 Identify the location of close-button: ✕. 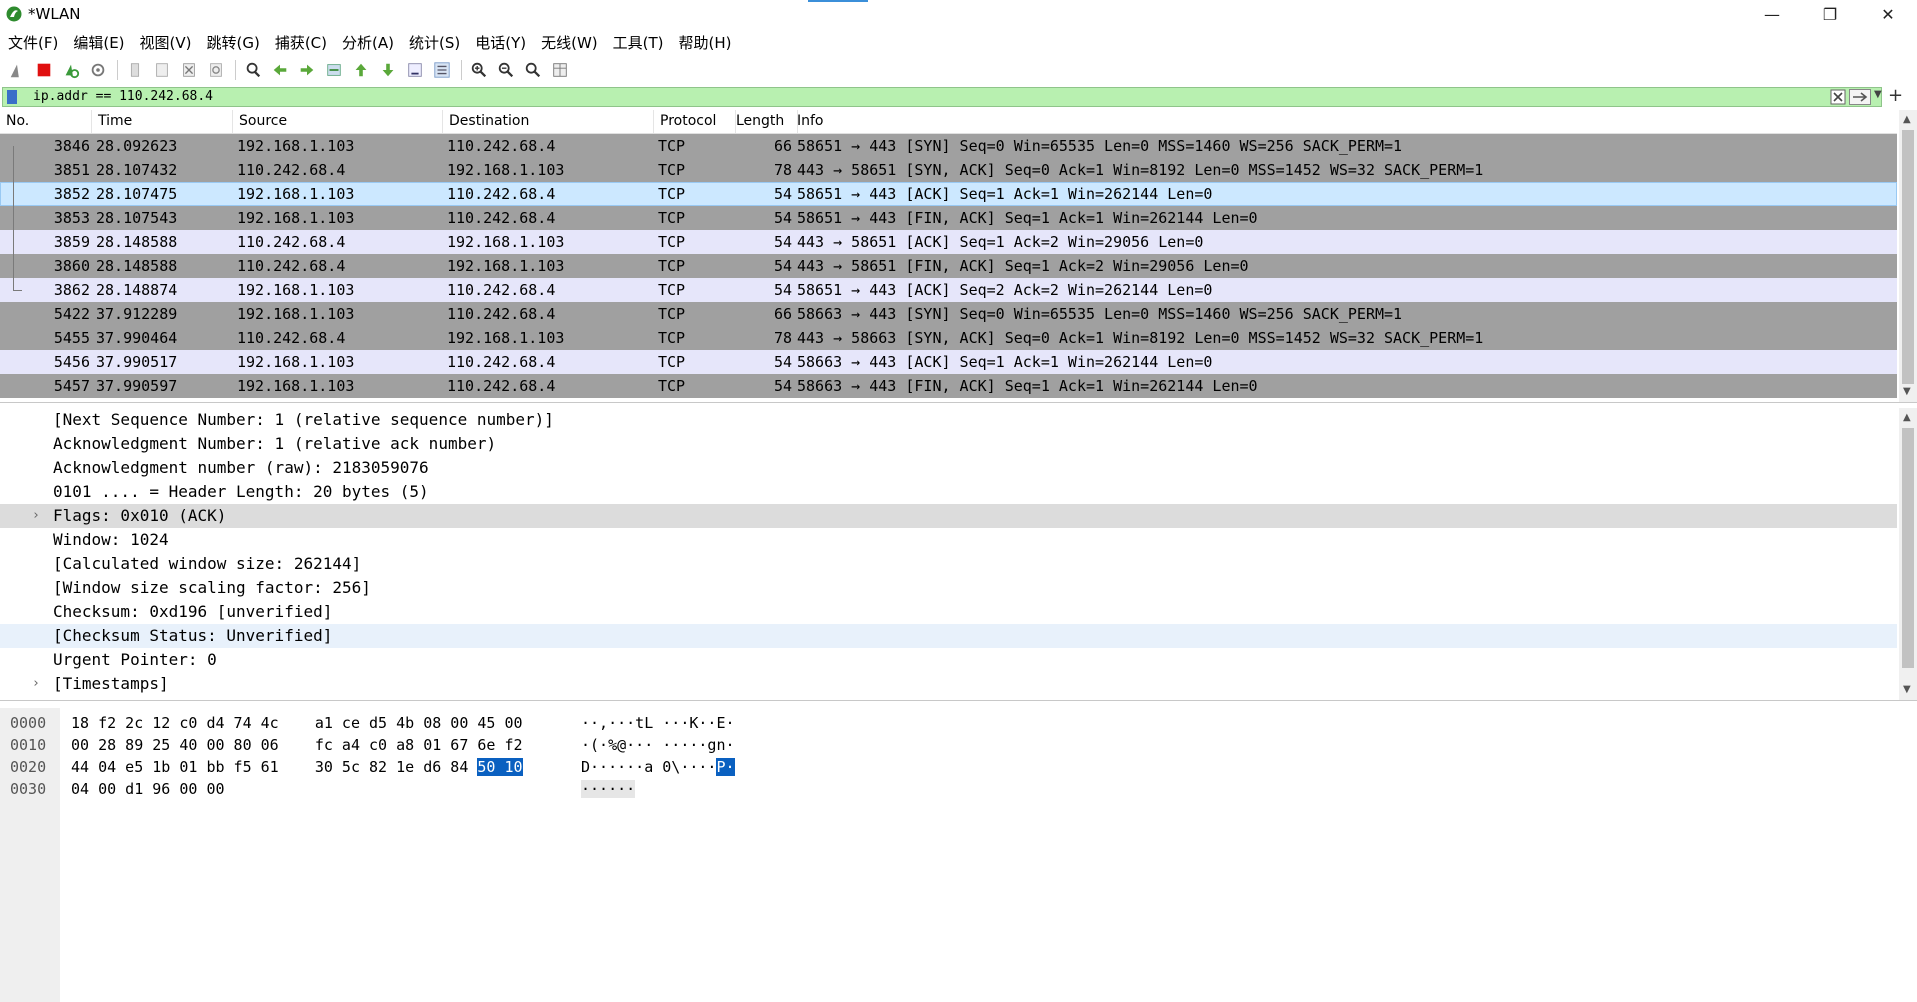
(1888, 14).